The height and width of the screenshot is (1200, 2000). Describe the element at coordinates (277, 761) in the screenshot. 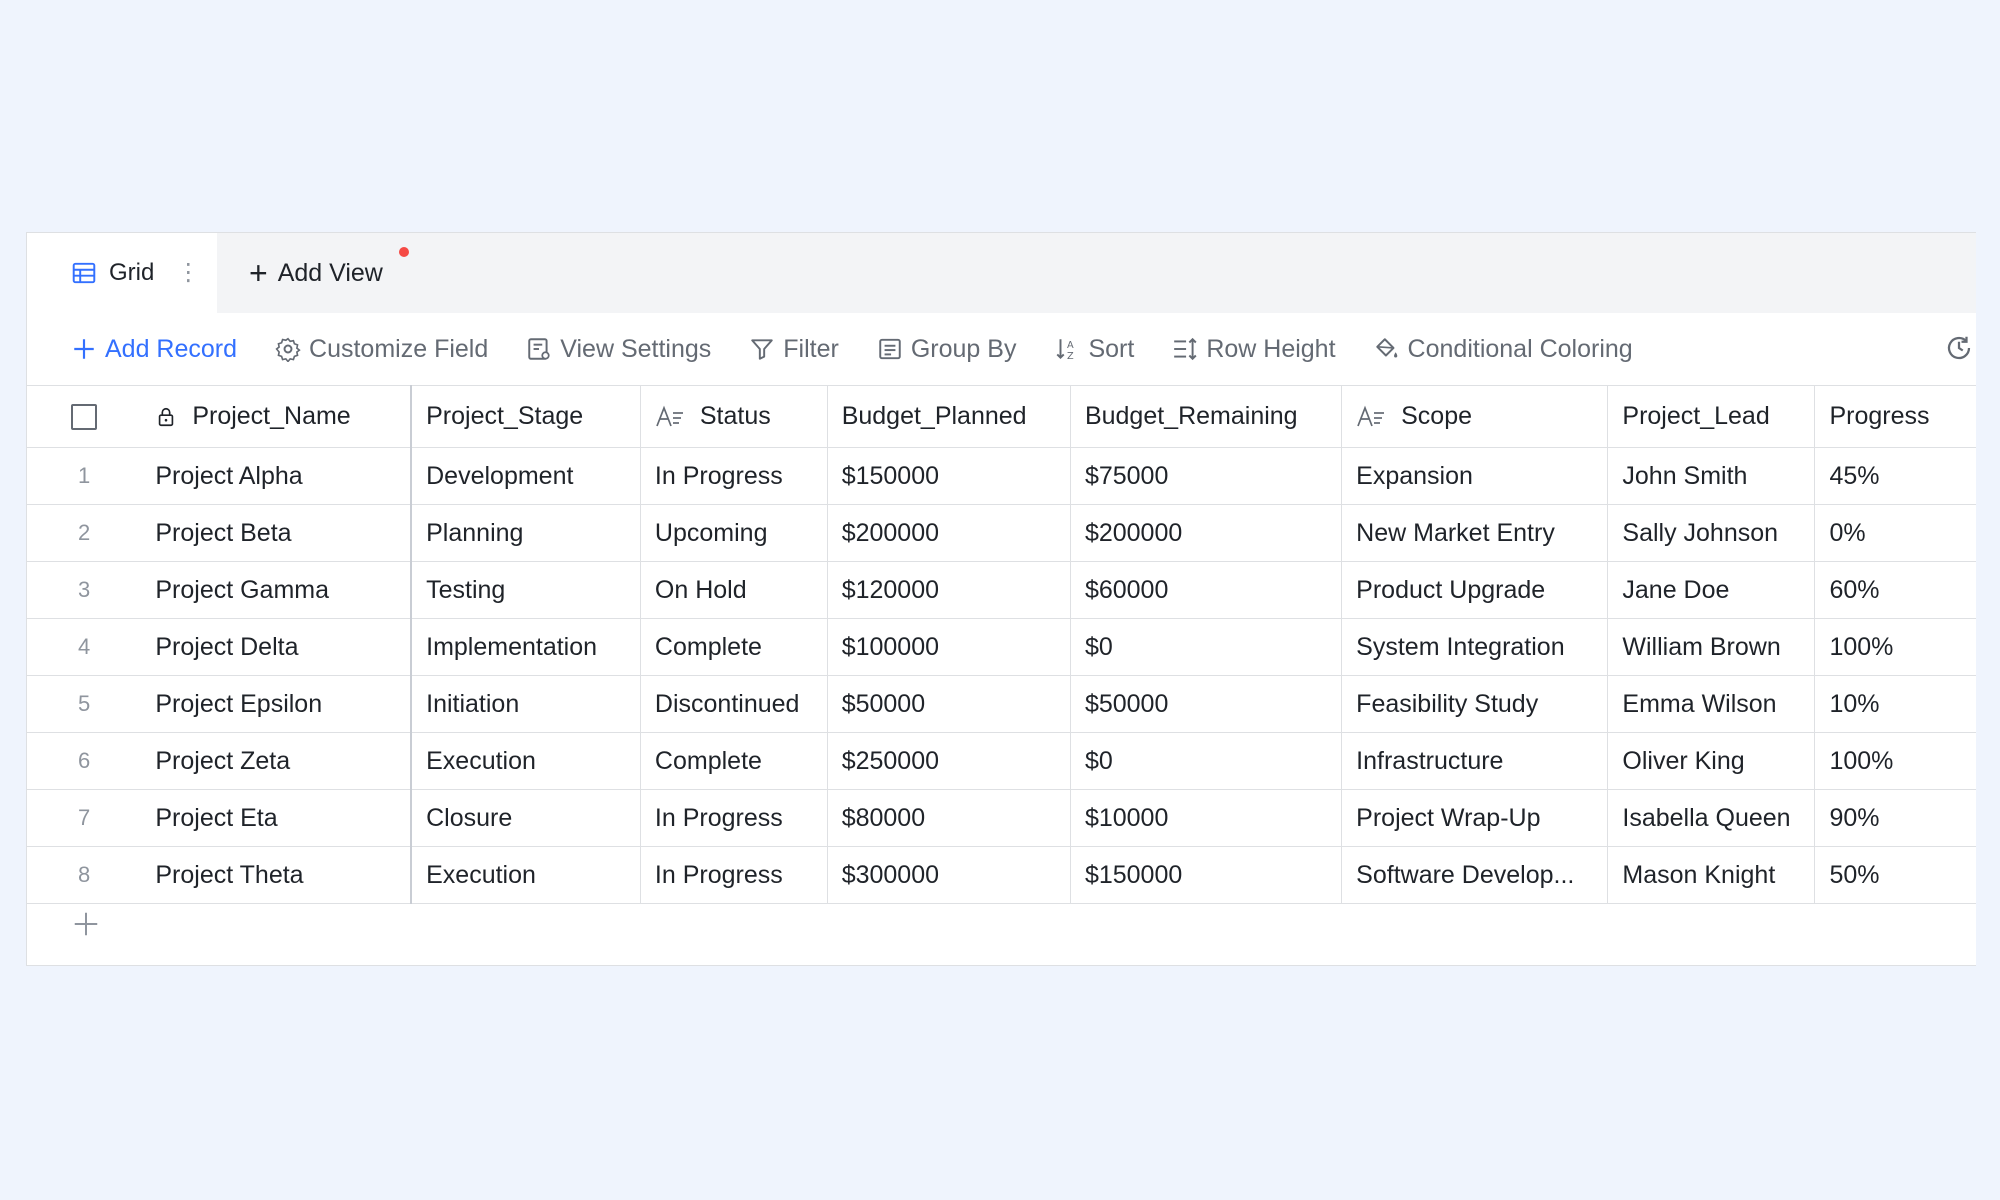

I see `cell-project-name: Project Zeta` at that location.